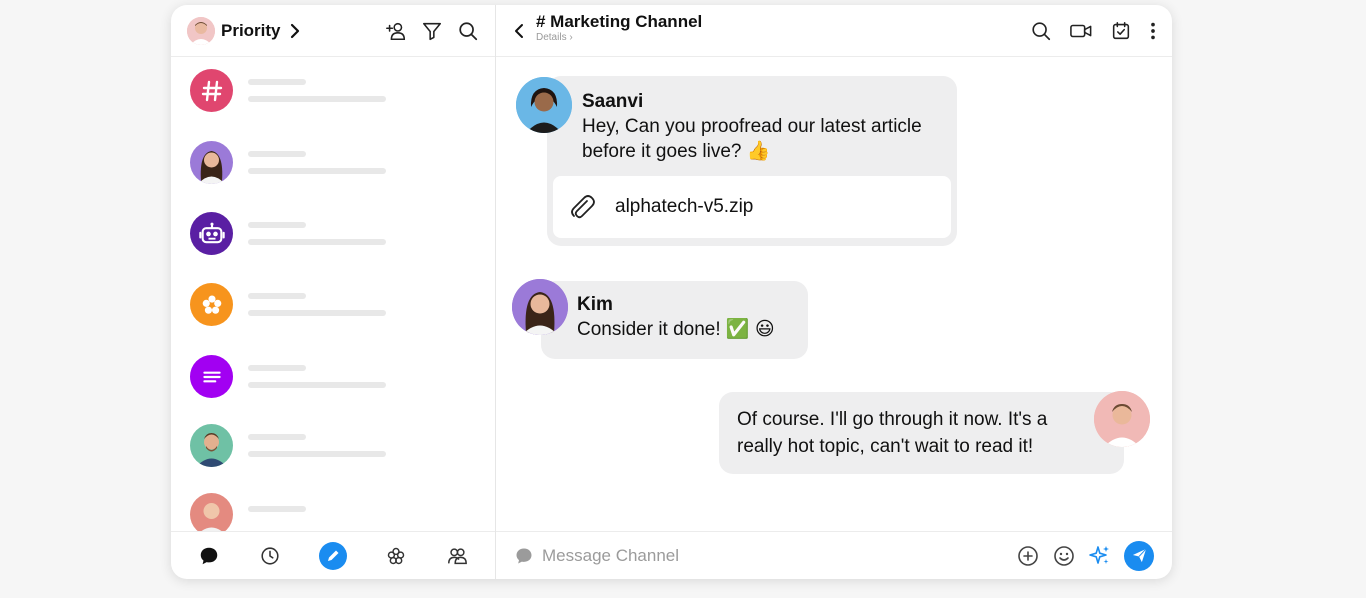 The image size is (1366, 598). I want to click on message-composer, so click(834, 555).